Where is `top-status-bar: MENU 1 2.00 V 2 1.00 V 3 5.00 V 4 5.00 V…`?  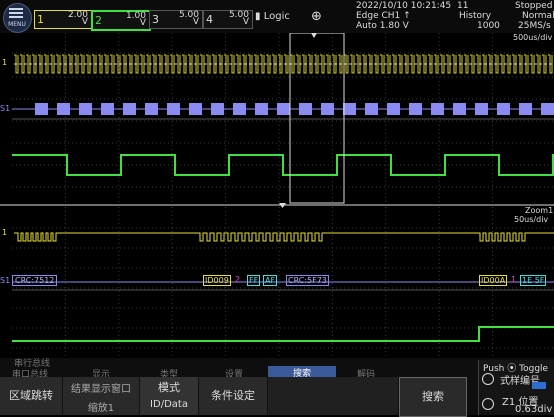 top-status-bar: MENU 1 2.00 V 2 1.00 V 3 5.00 V 4 5.00 V… is located at coordinates (277, 16).